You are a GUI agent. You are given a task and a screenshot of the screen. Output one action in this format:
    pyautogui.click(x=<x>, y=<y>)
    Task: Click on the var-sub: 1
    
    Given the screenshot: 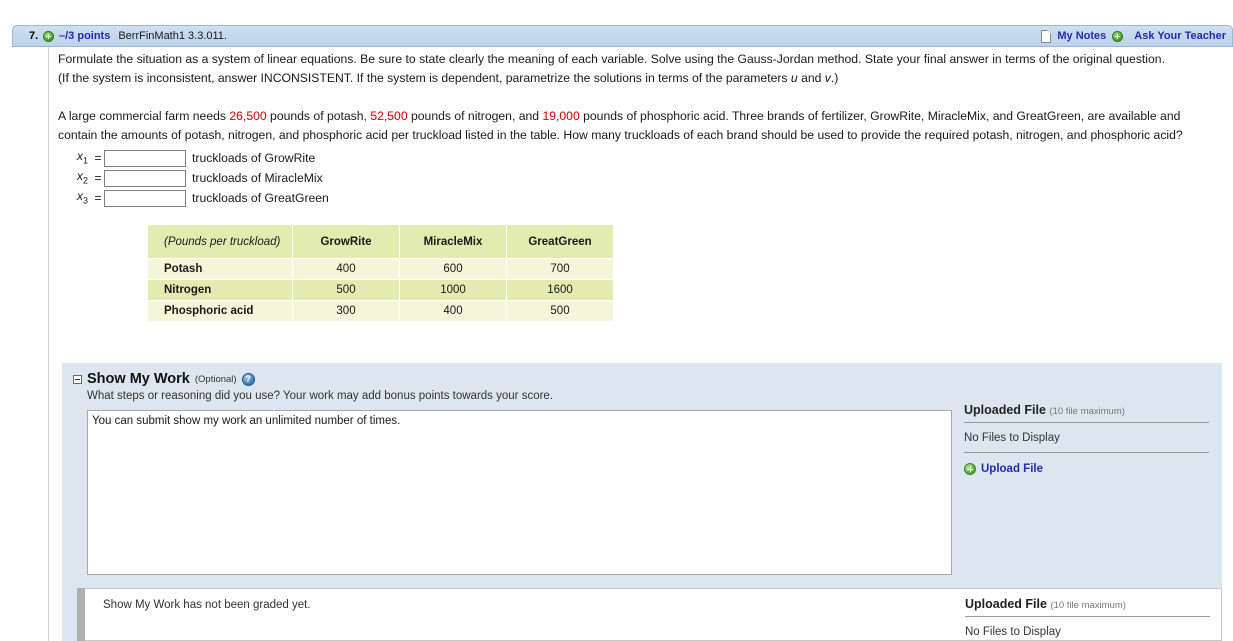 What is the action you would take?
    pyautogui.click(x=85, y=160)
    